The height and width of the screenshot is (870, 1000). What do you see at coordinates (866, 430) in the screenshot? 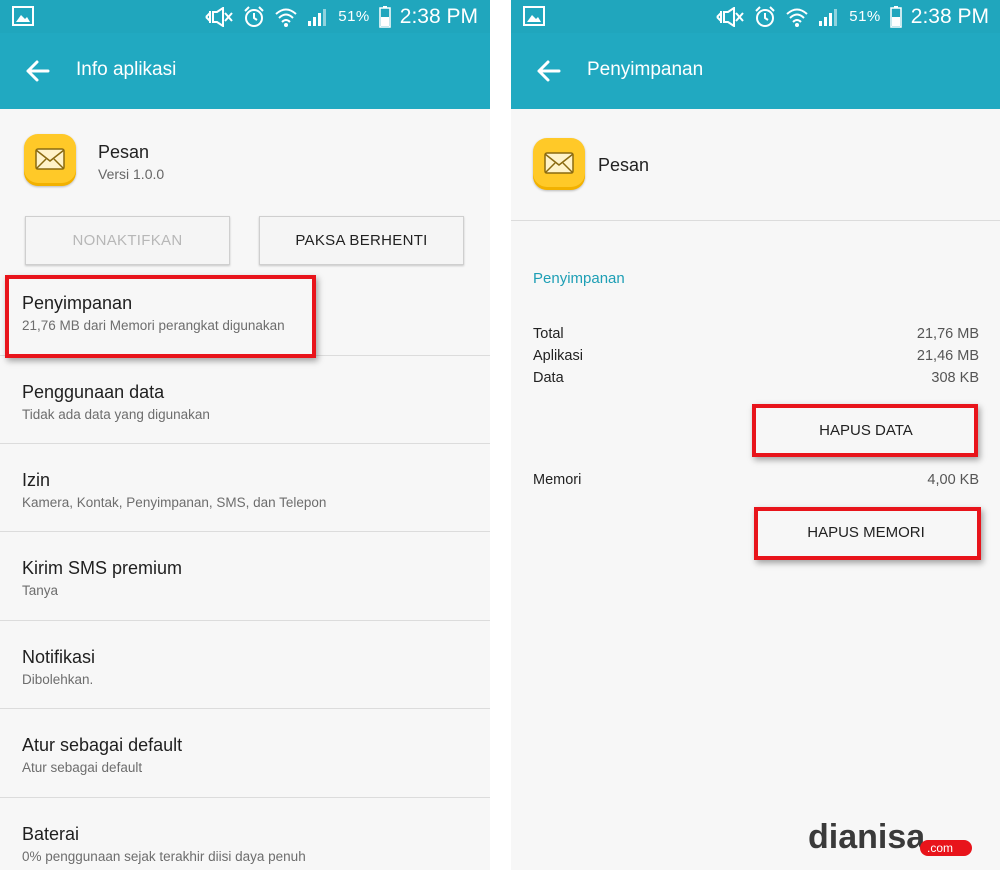
I see `clear-data-button: HAPUS DATA` at bounding box center [866, 430].